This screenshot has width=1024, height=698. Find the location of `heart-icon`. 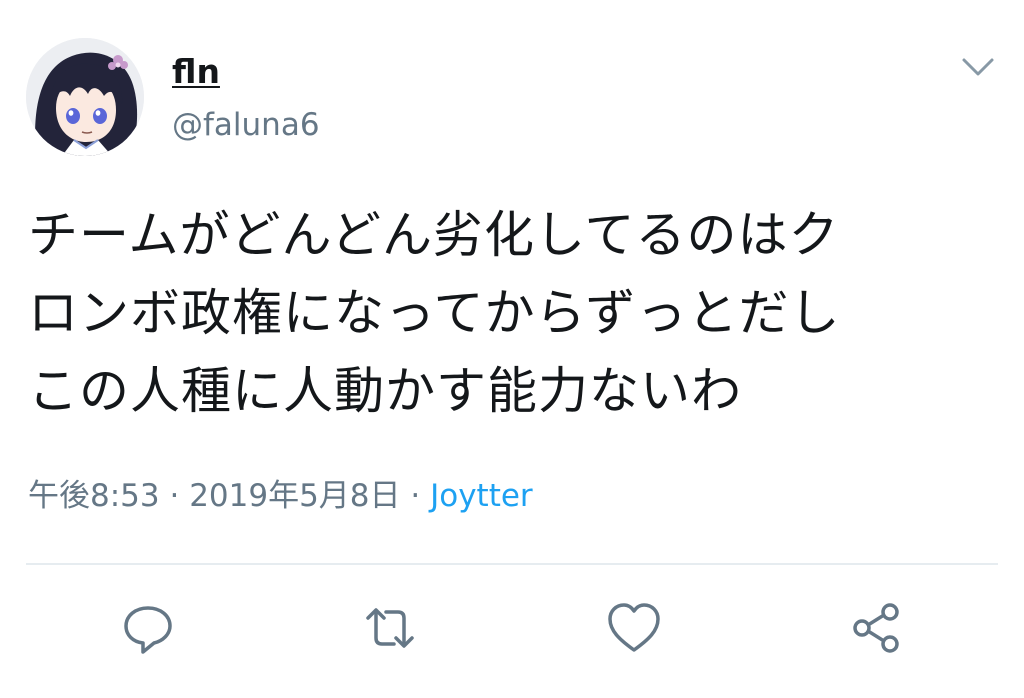

heart-icon is located at coordinates (634, 627).